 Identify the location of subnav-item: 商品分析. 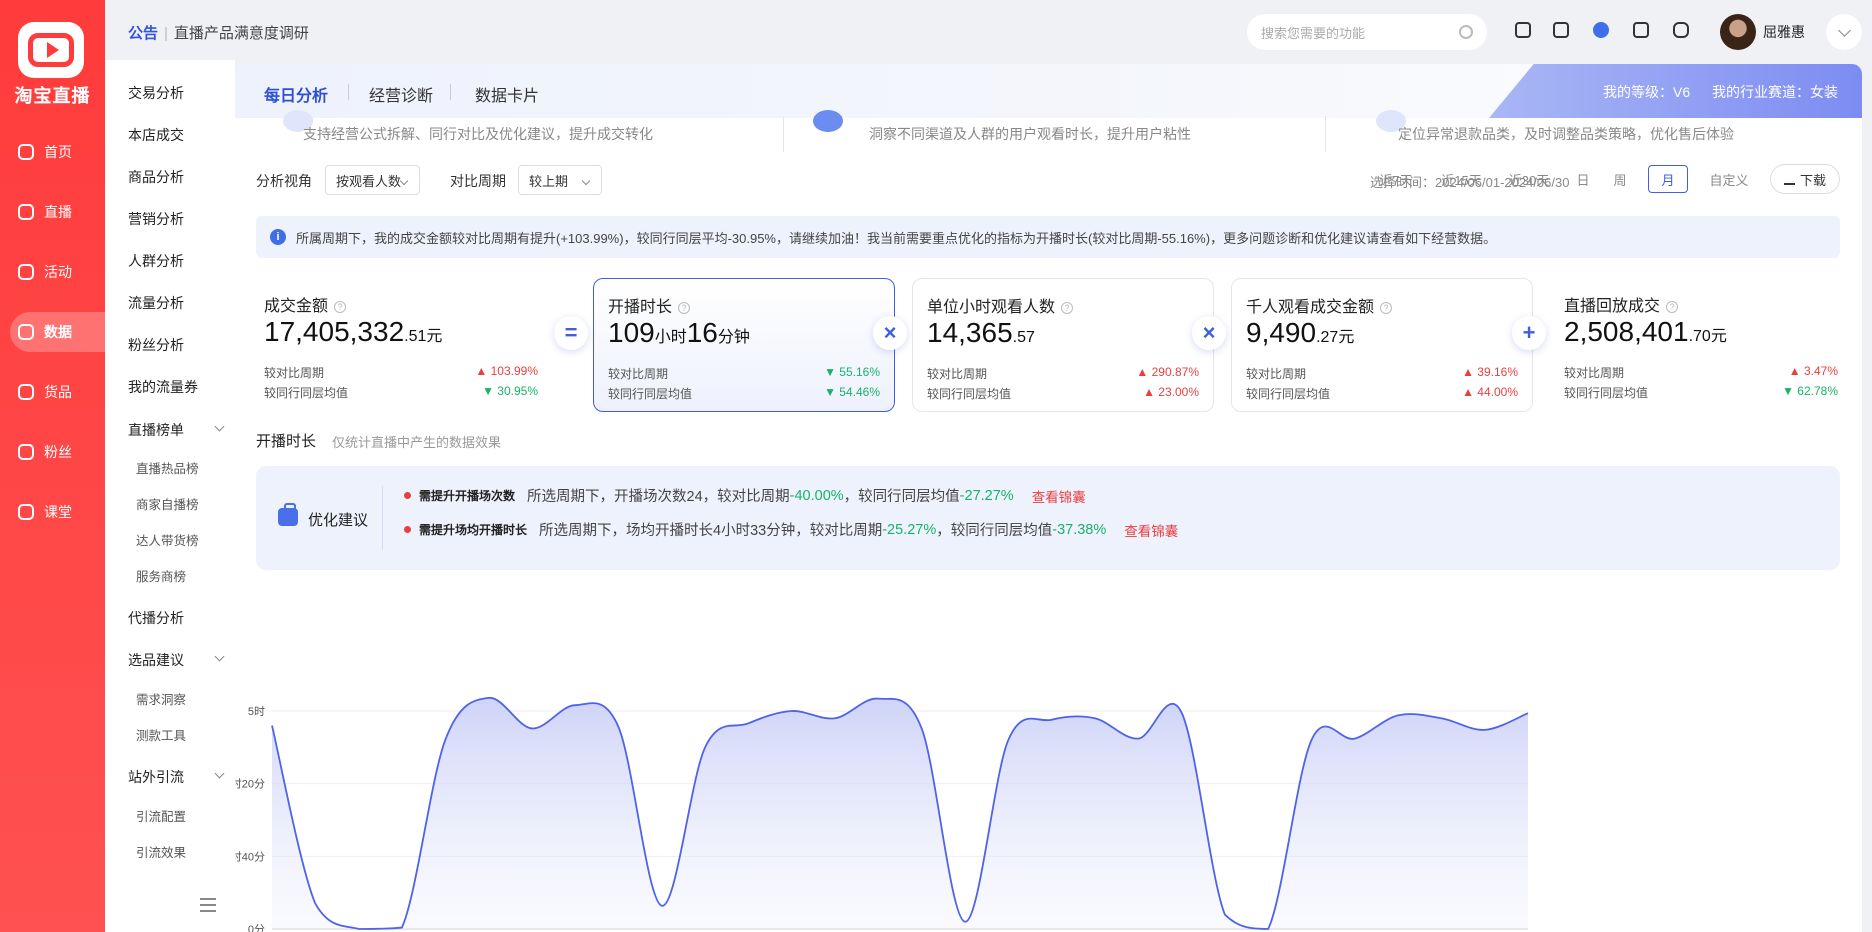
(156, 177).